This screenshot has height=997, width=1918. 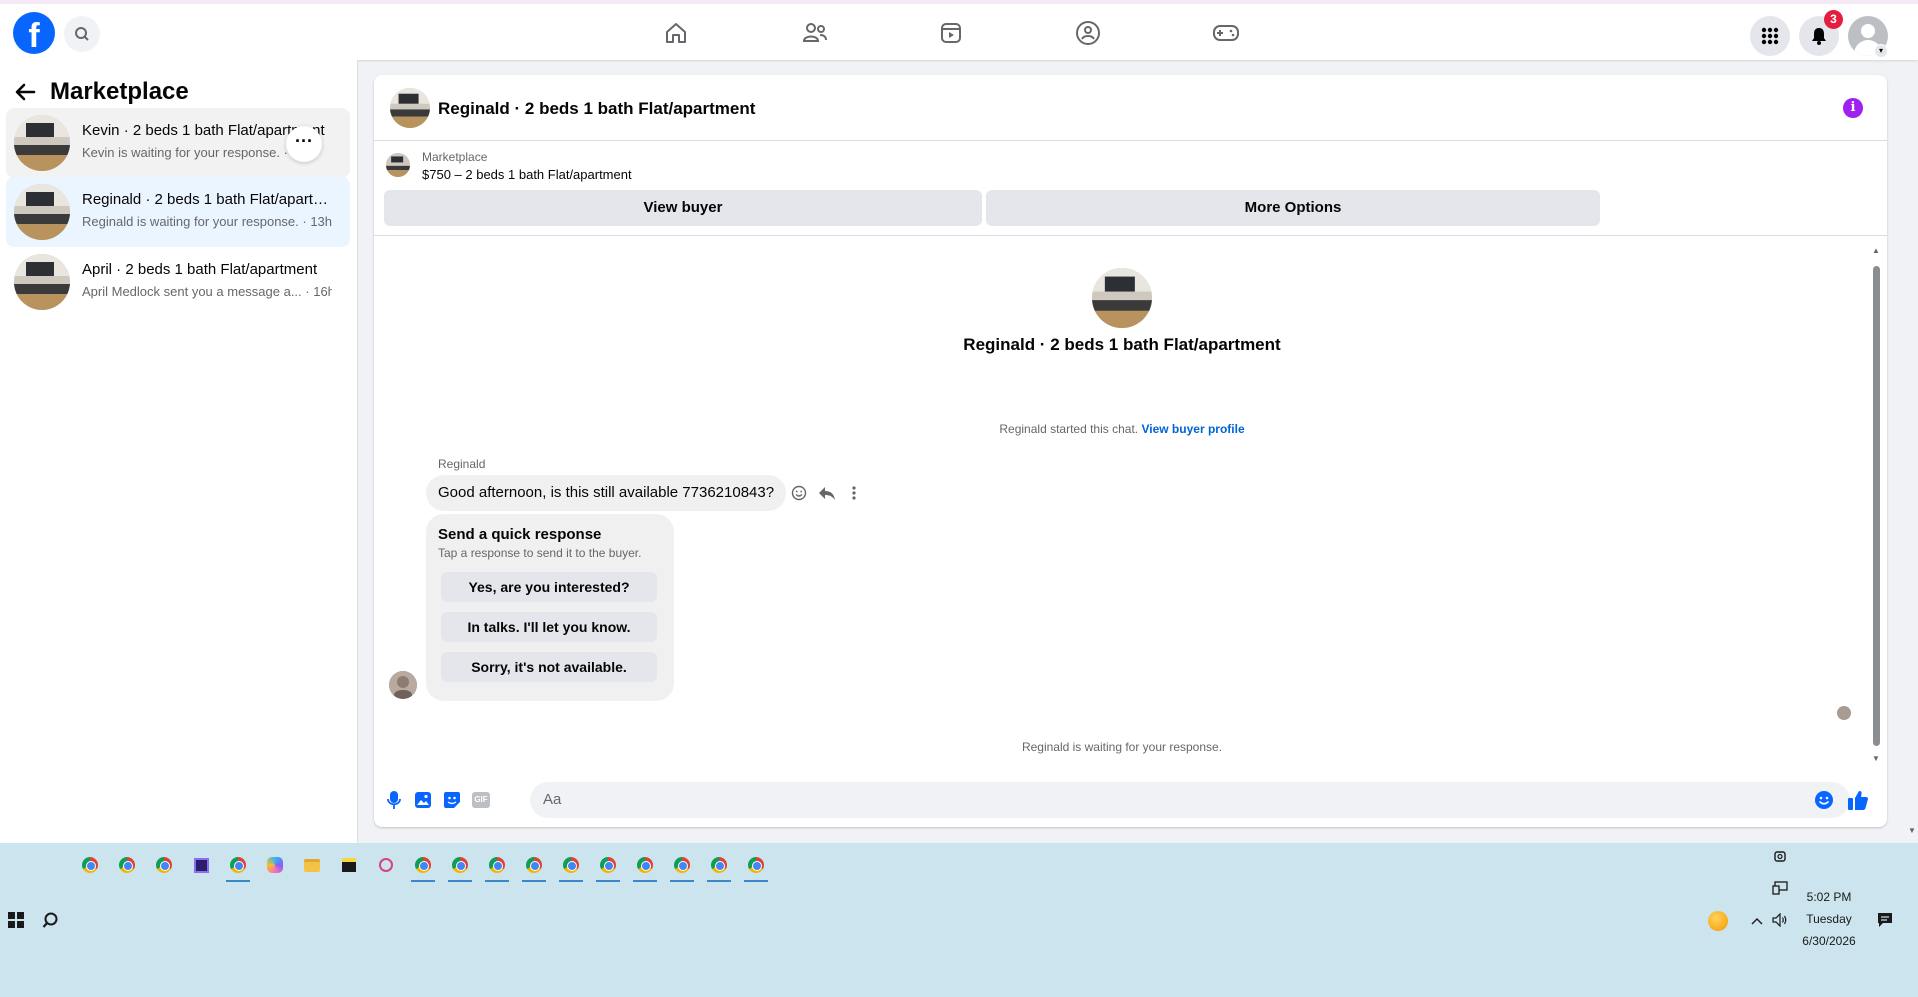 What do you see at coordinates (1780, 888) in the screenshot?
I see `network-tray-icon` at bounding box center [1780, 888].